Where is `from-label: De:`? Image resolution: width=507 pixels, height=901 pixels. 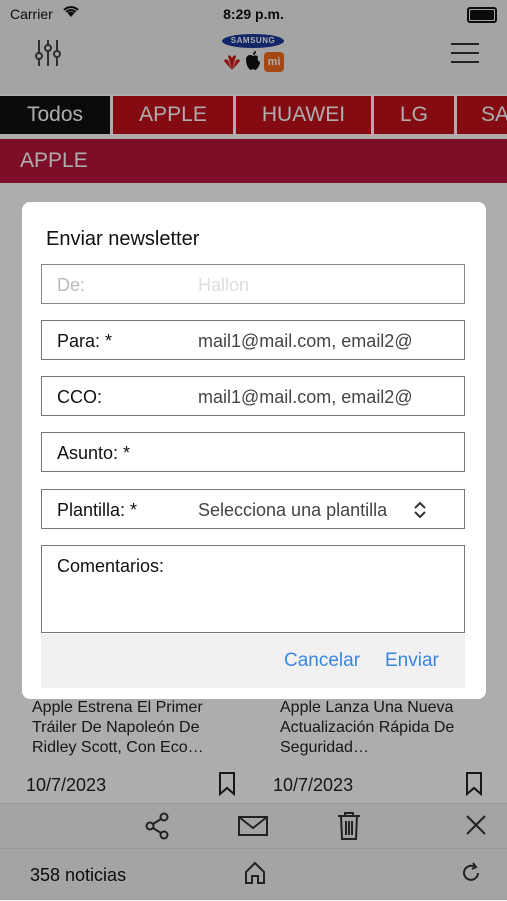
from-label: De: is located at coordinates (71, 285).